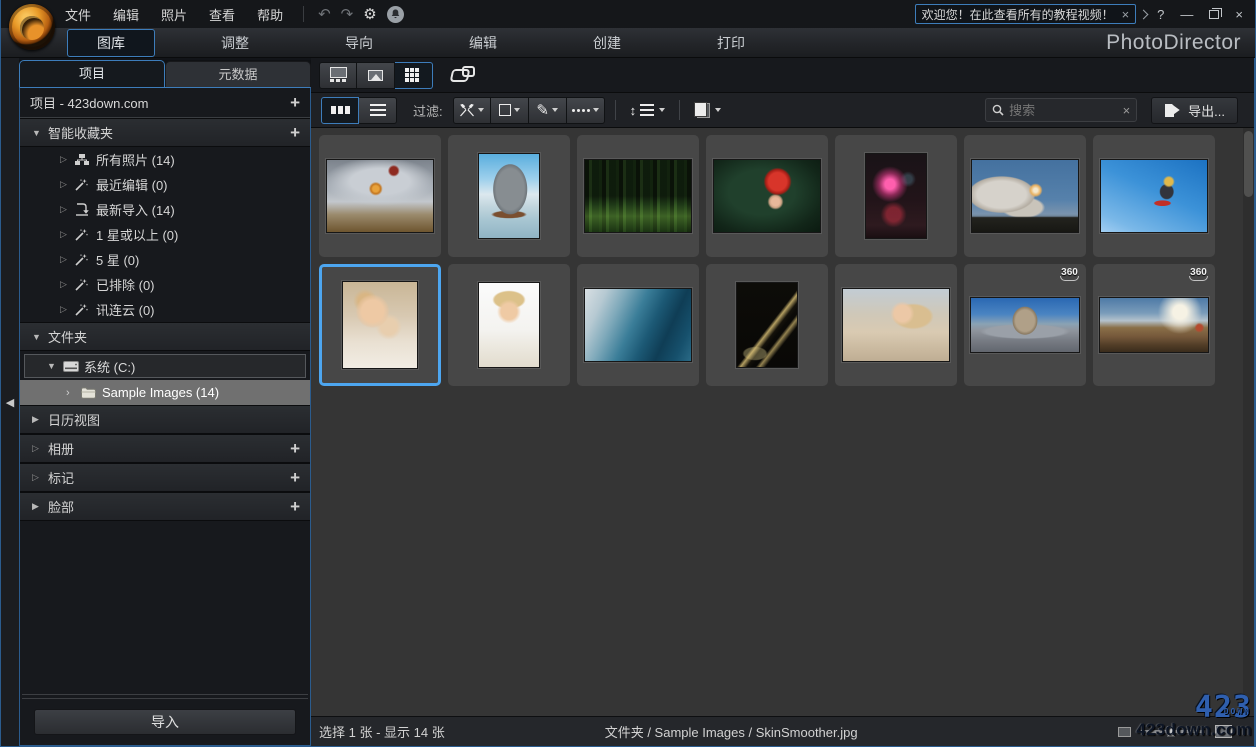 This screenshot has width=1256, height=747. I want to click on settings-gear-icon: ⚙, so click(369, 14).